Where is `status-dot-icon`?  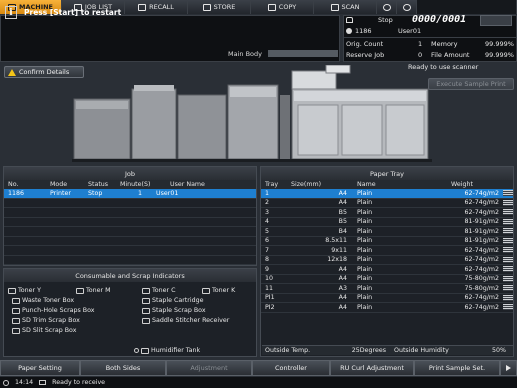 status-dot-icon is located at coordinates (136, 350).